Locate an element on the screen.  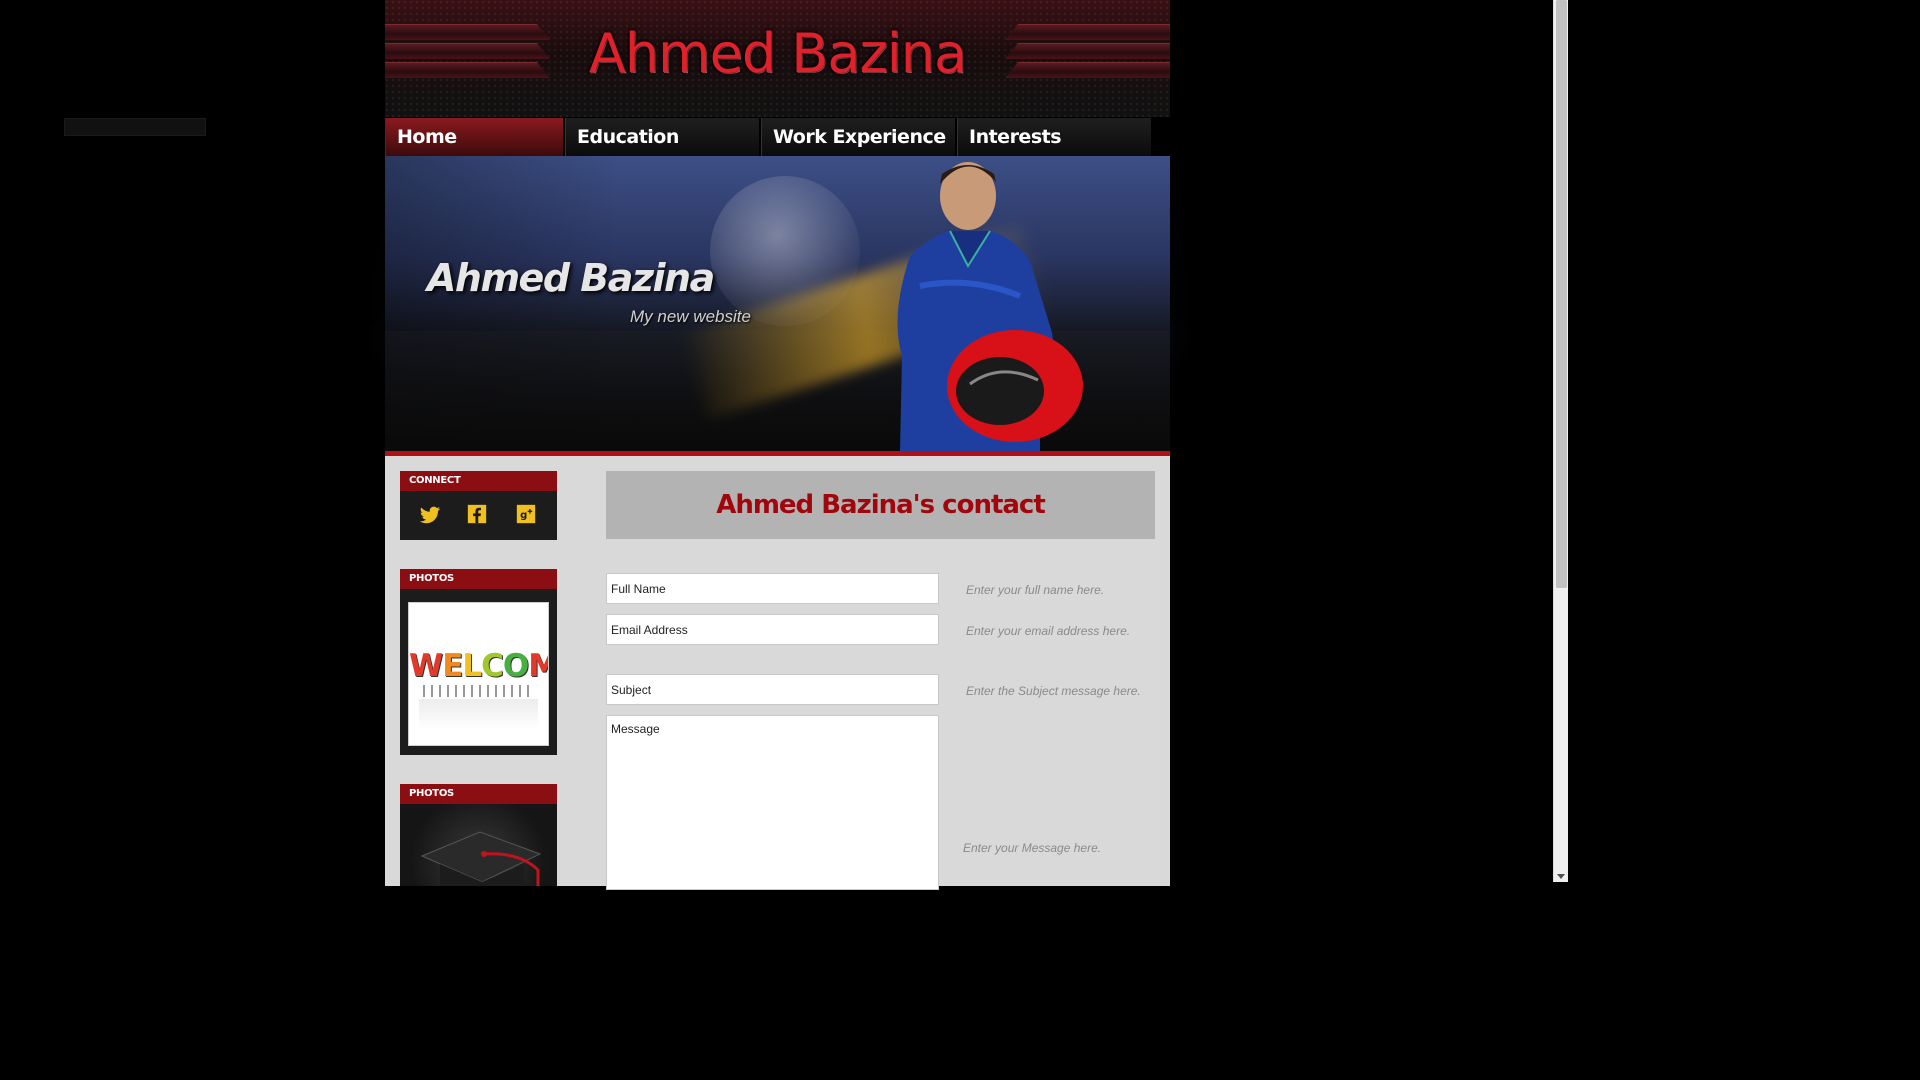
banner-subtitle: My new website is located at coordinates (690, 316).